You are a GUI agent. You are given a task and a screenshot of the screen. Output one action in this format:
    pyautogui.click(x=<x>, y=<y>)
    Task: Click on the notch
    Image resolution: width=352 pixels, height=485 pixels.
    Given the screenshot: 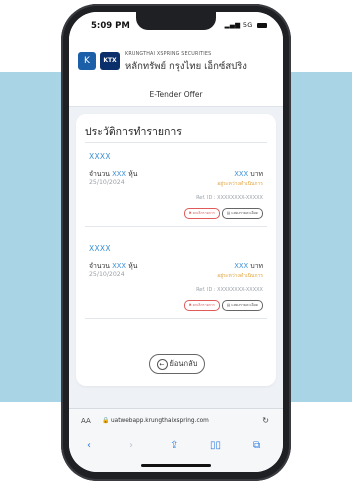 What is the action you would take?
    pyautogui.click(x=176, y=21)
    